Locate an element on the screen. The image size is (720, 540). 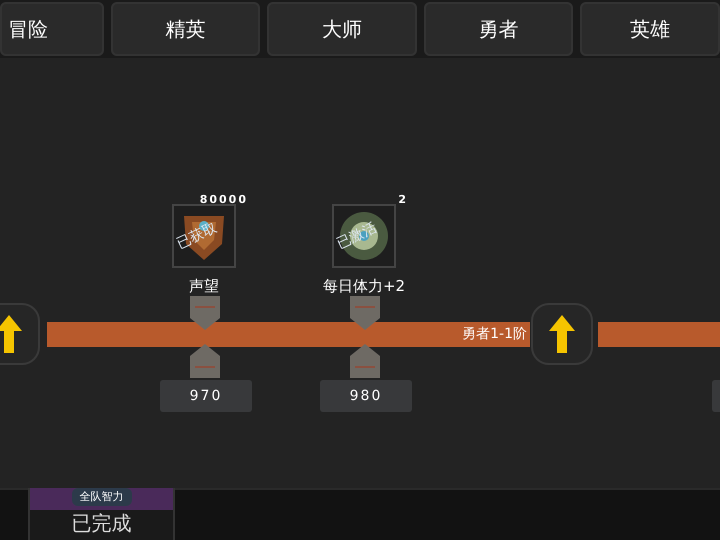
tab: 英雄 is located at coordinates (650, 29).